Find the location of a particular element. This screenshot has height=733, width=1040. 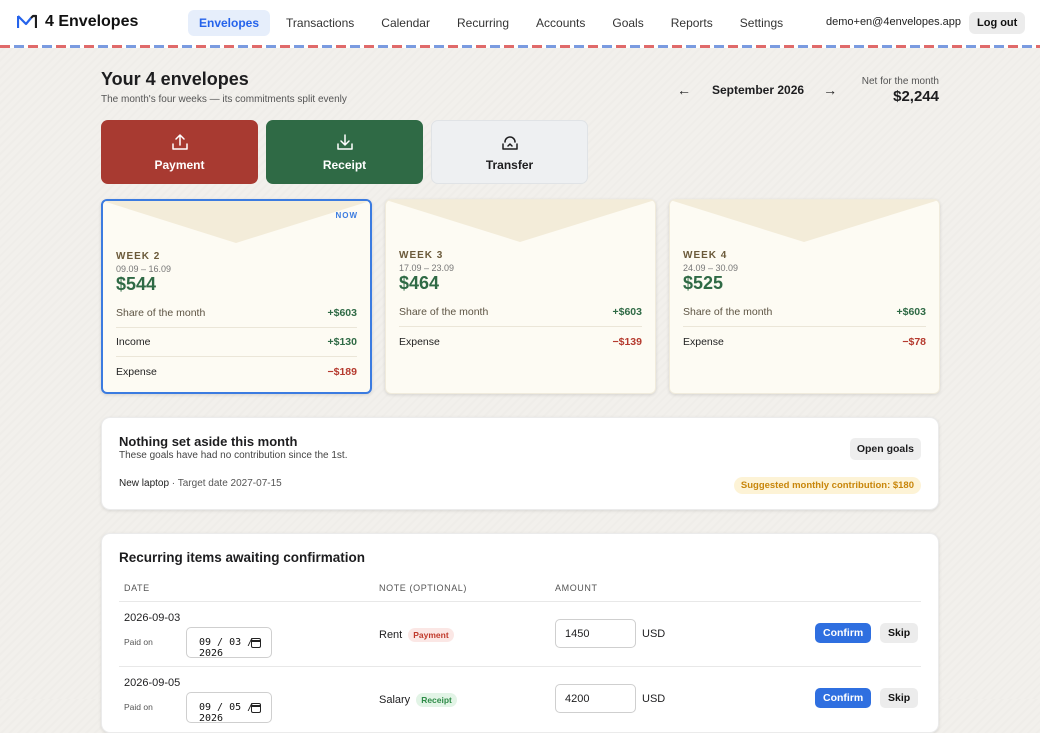

current-month: September 2026 is located at coordinates (758, 90).